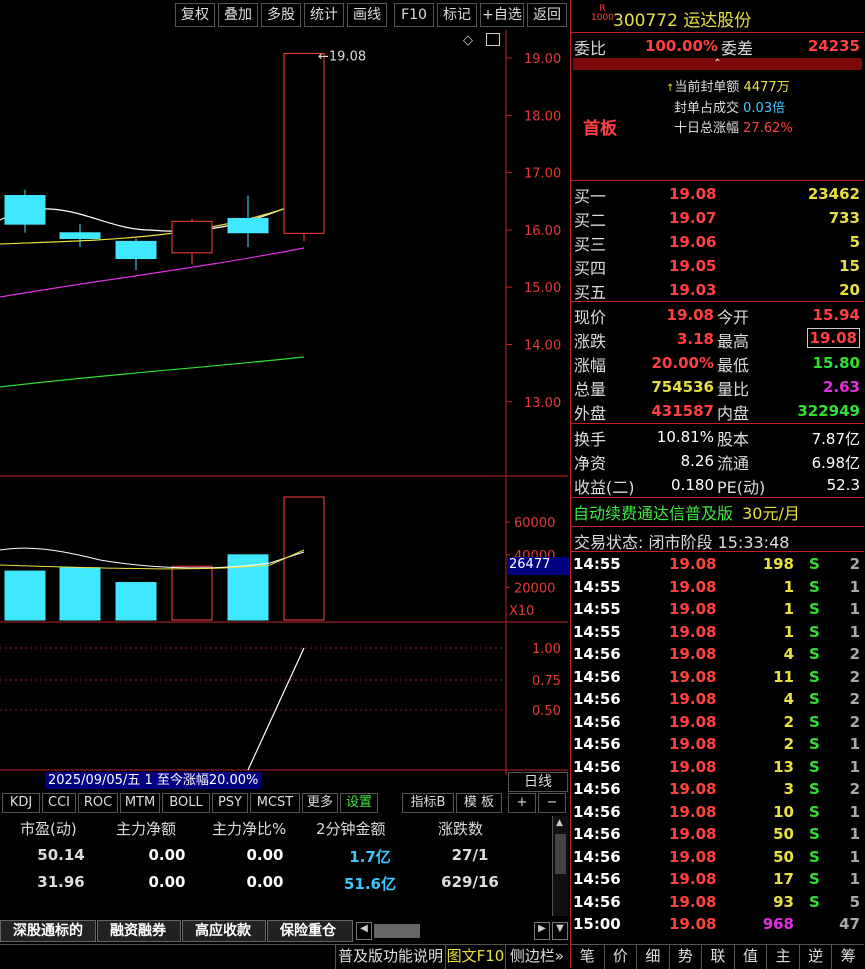 The width and height of the screenshot is (865, 969). What do you see at coordinates (693, 266) in the screenshot?
I see `bid-price: 19.05` at bounding box center [693, 266].